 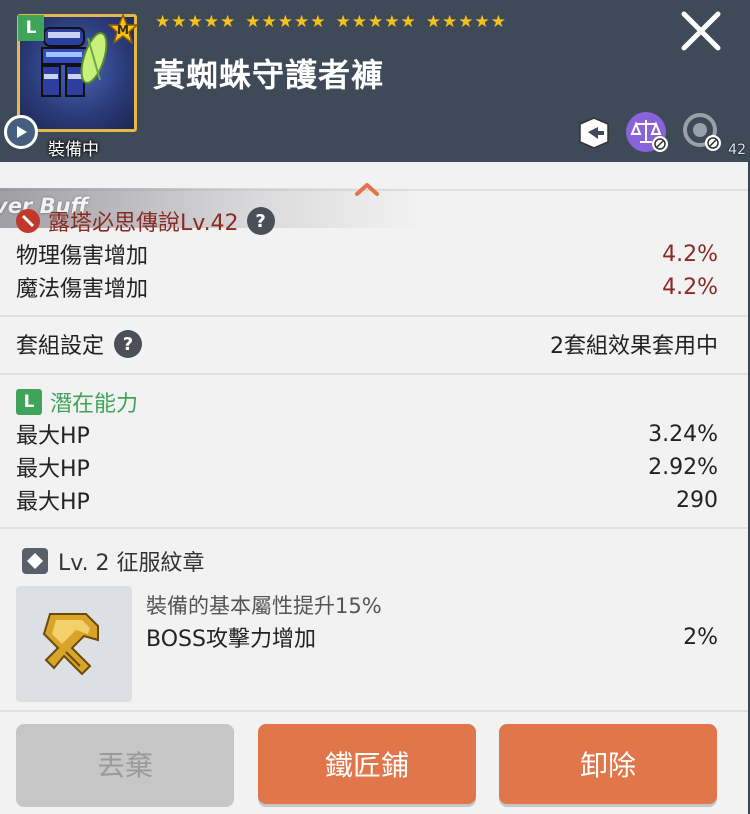 I want to click on play-button, so click(x=21, y=132).